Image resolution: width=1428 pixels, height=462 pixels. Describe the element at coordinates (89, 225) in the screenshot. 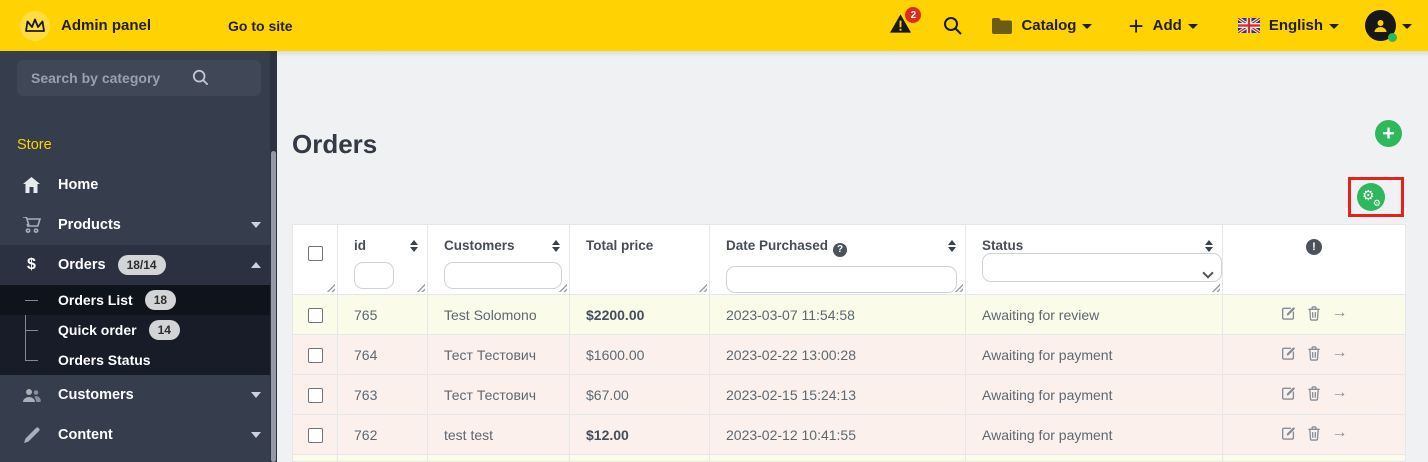

I see `sidebar-item-label: Products` at that location.